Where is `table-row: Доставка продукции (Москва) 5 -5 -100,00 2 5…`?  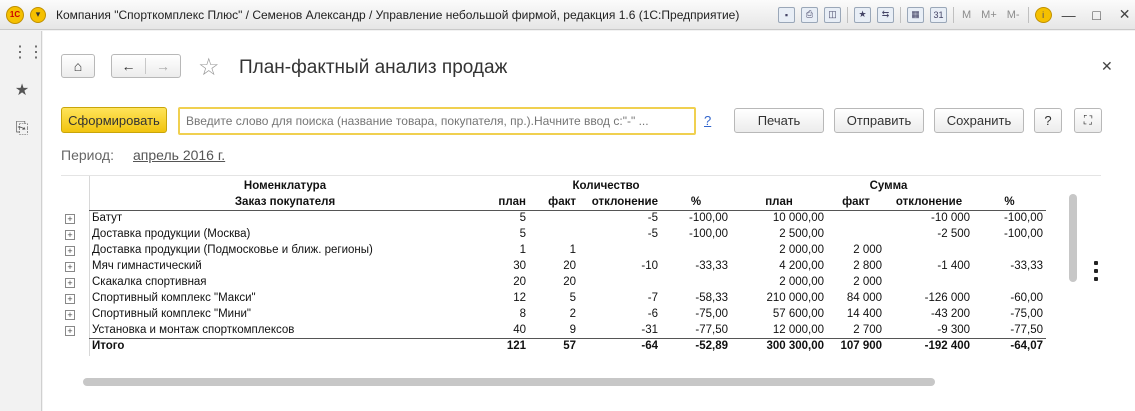 table-row: Доставка продукции (Москва) 5 -5 -100,00 2 5… is located at coordinates (567, 234).